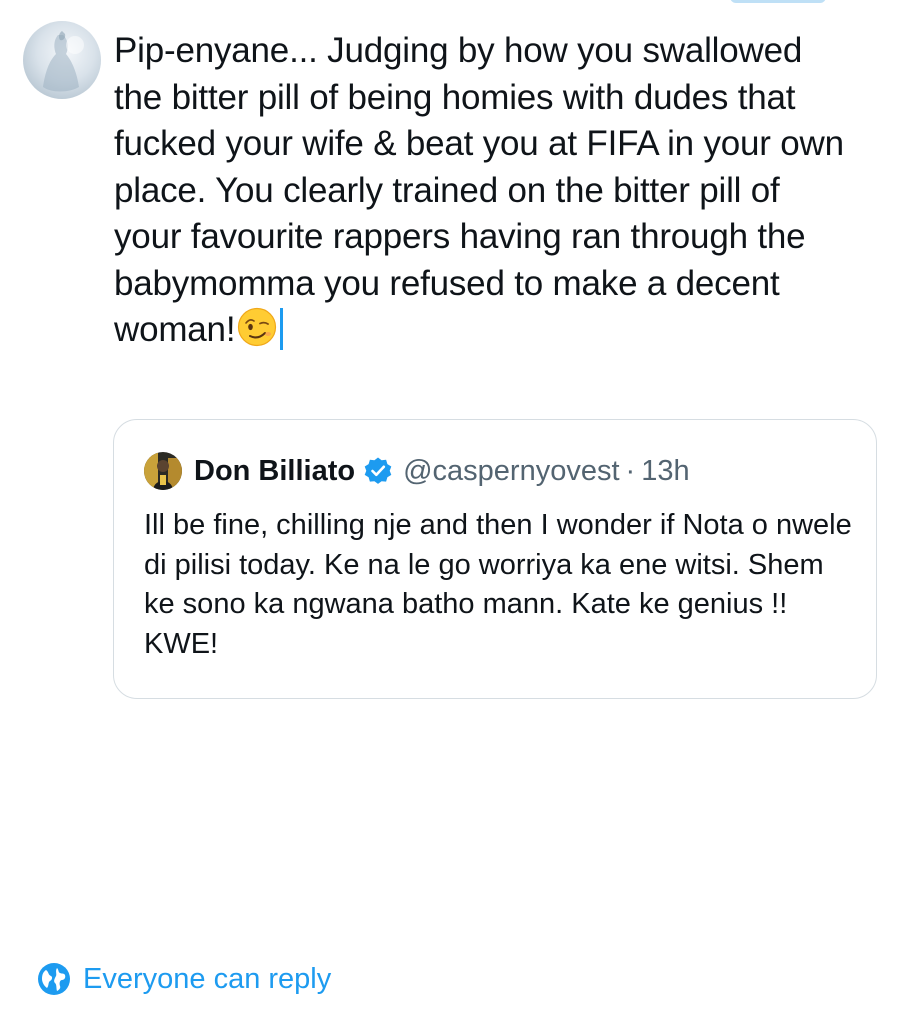  I want to click on winking-face-emoji, so click(257, 327).